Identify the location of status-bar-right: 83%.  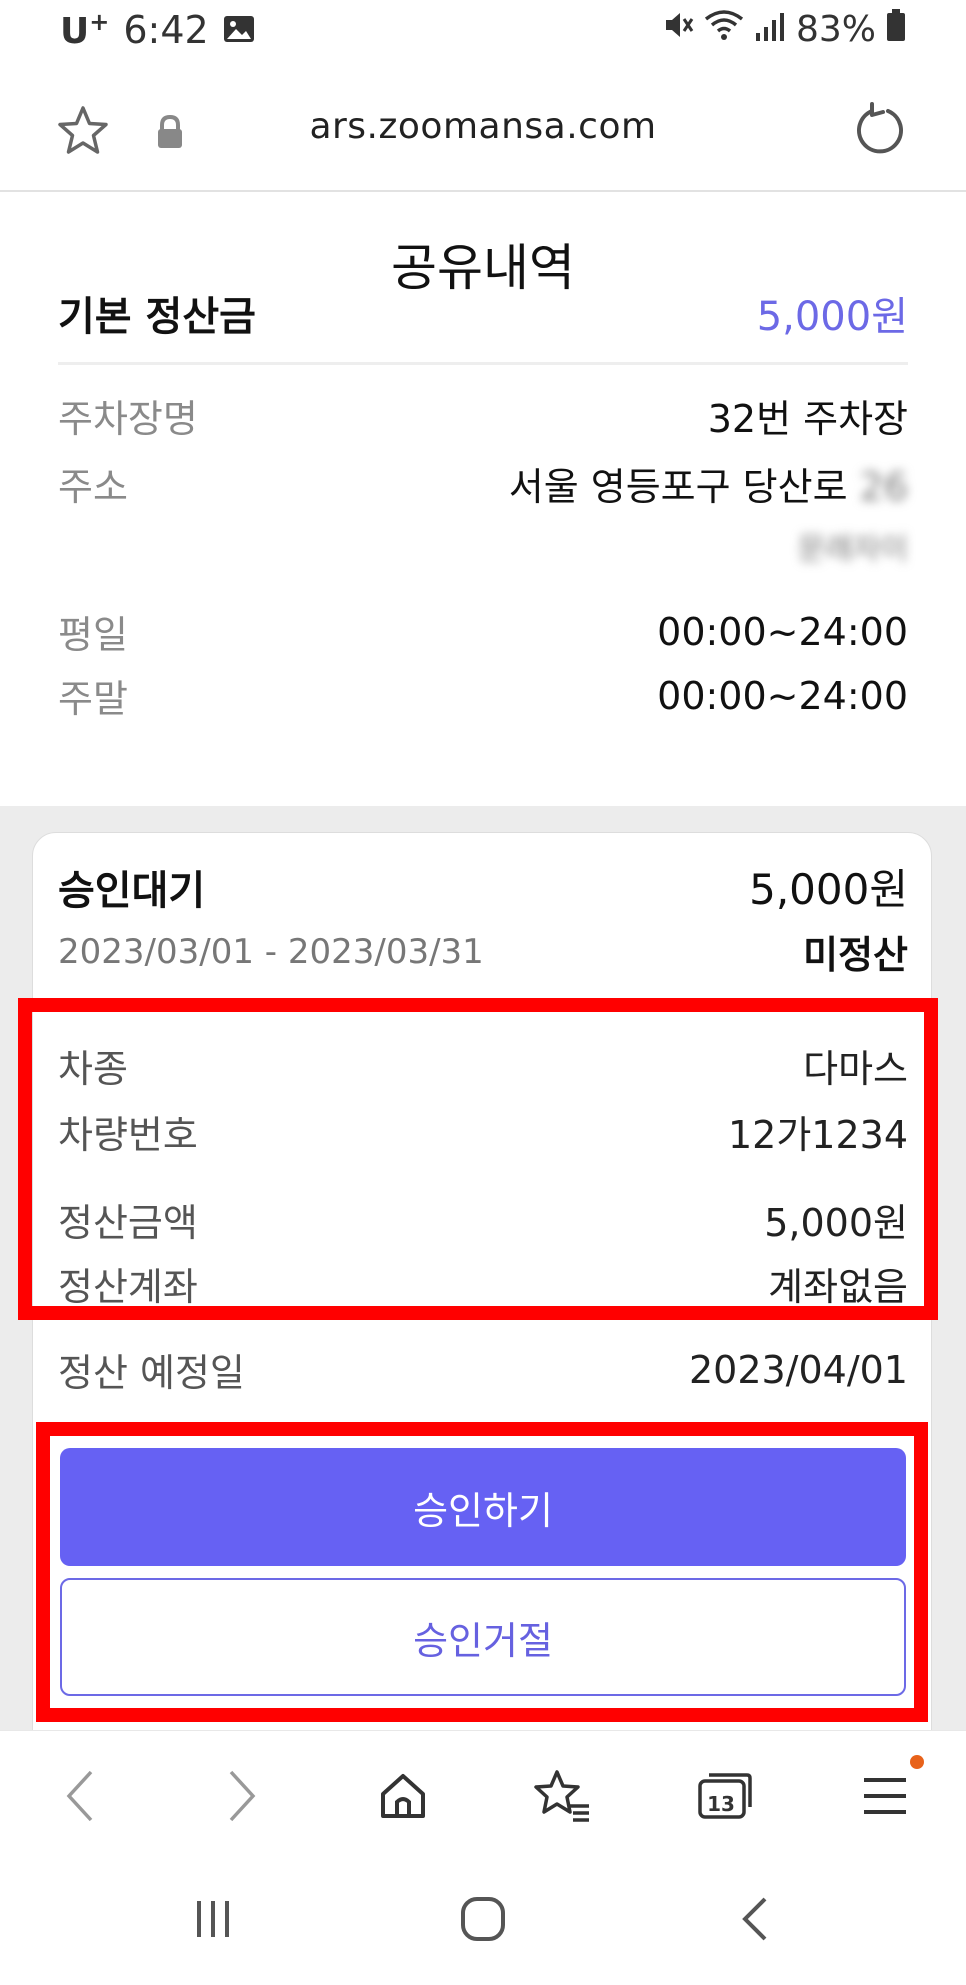
(783, 29).